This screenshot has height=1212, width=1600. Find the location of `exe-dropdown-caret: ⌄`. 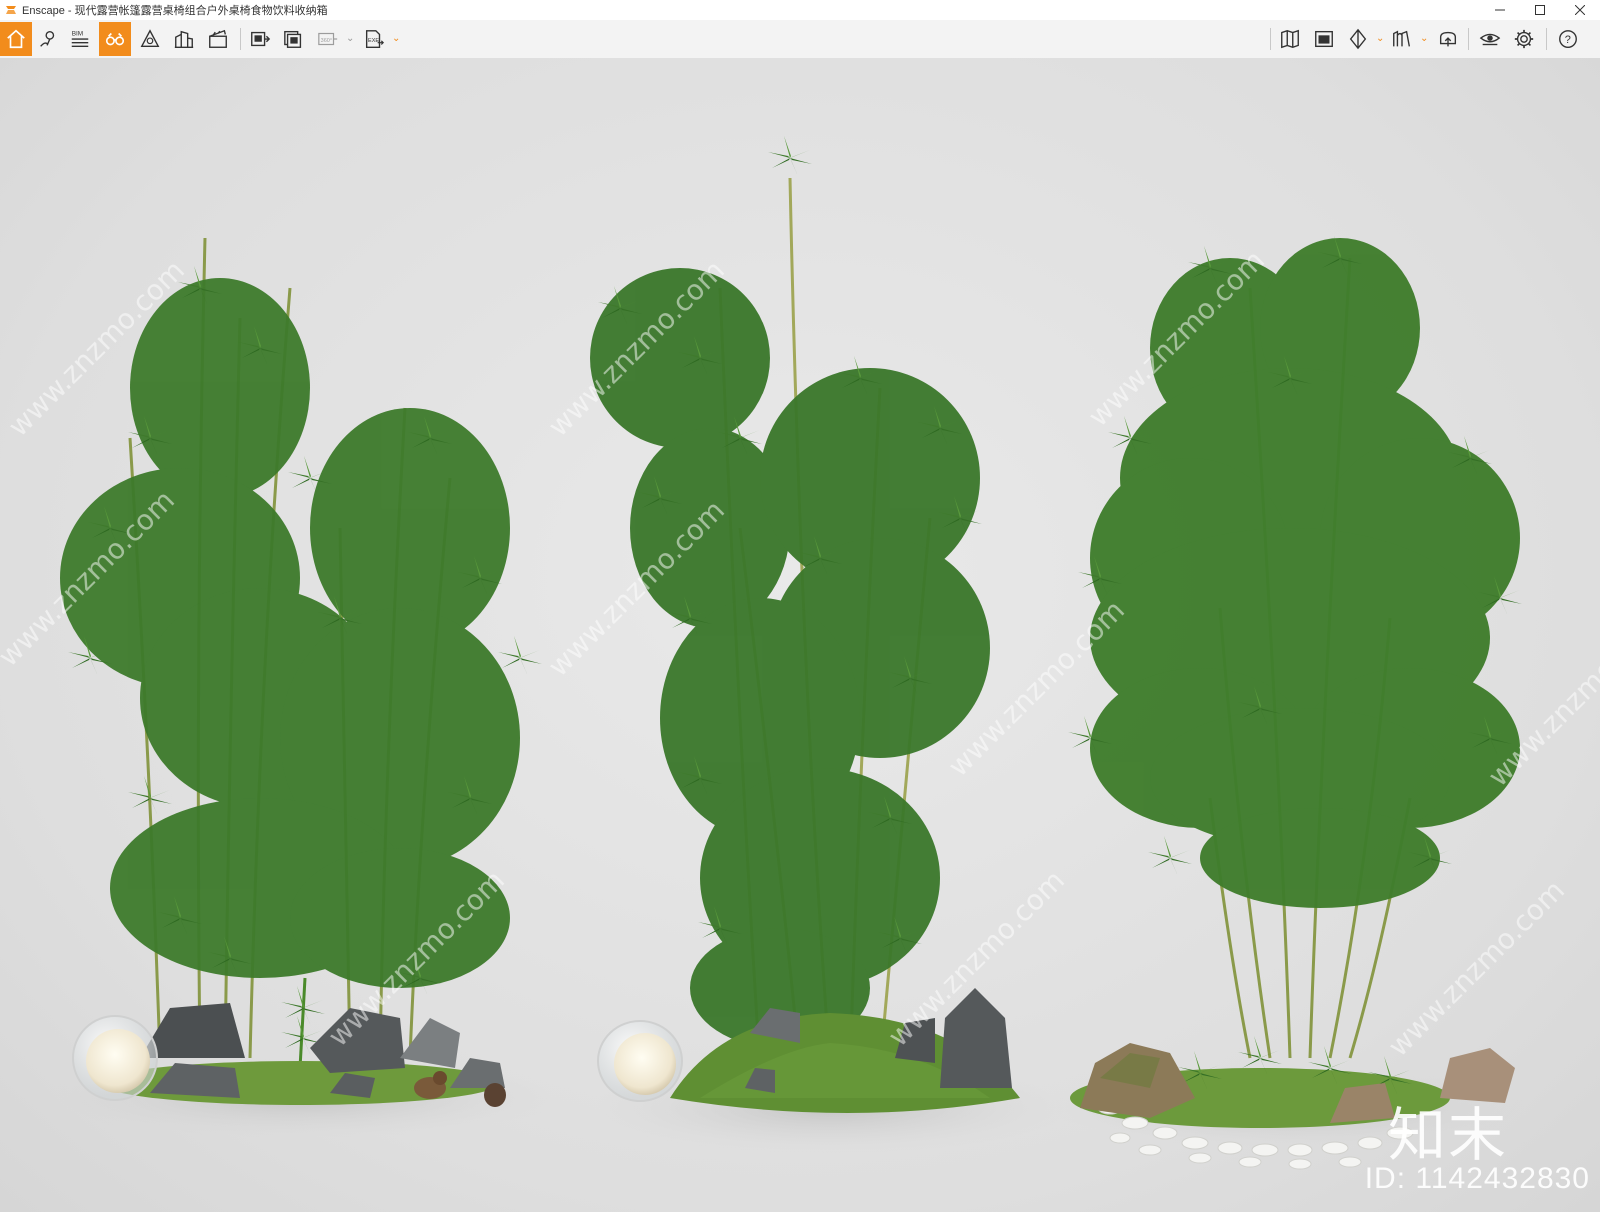

exe-dropdown-caret: ⌄ is located at coordinates (396, 39).